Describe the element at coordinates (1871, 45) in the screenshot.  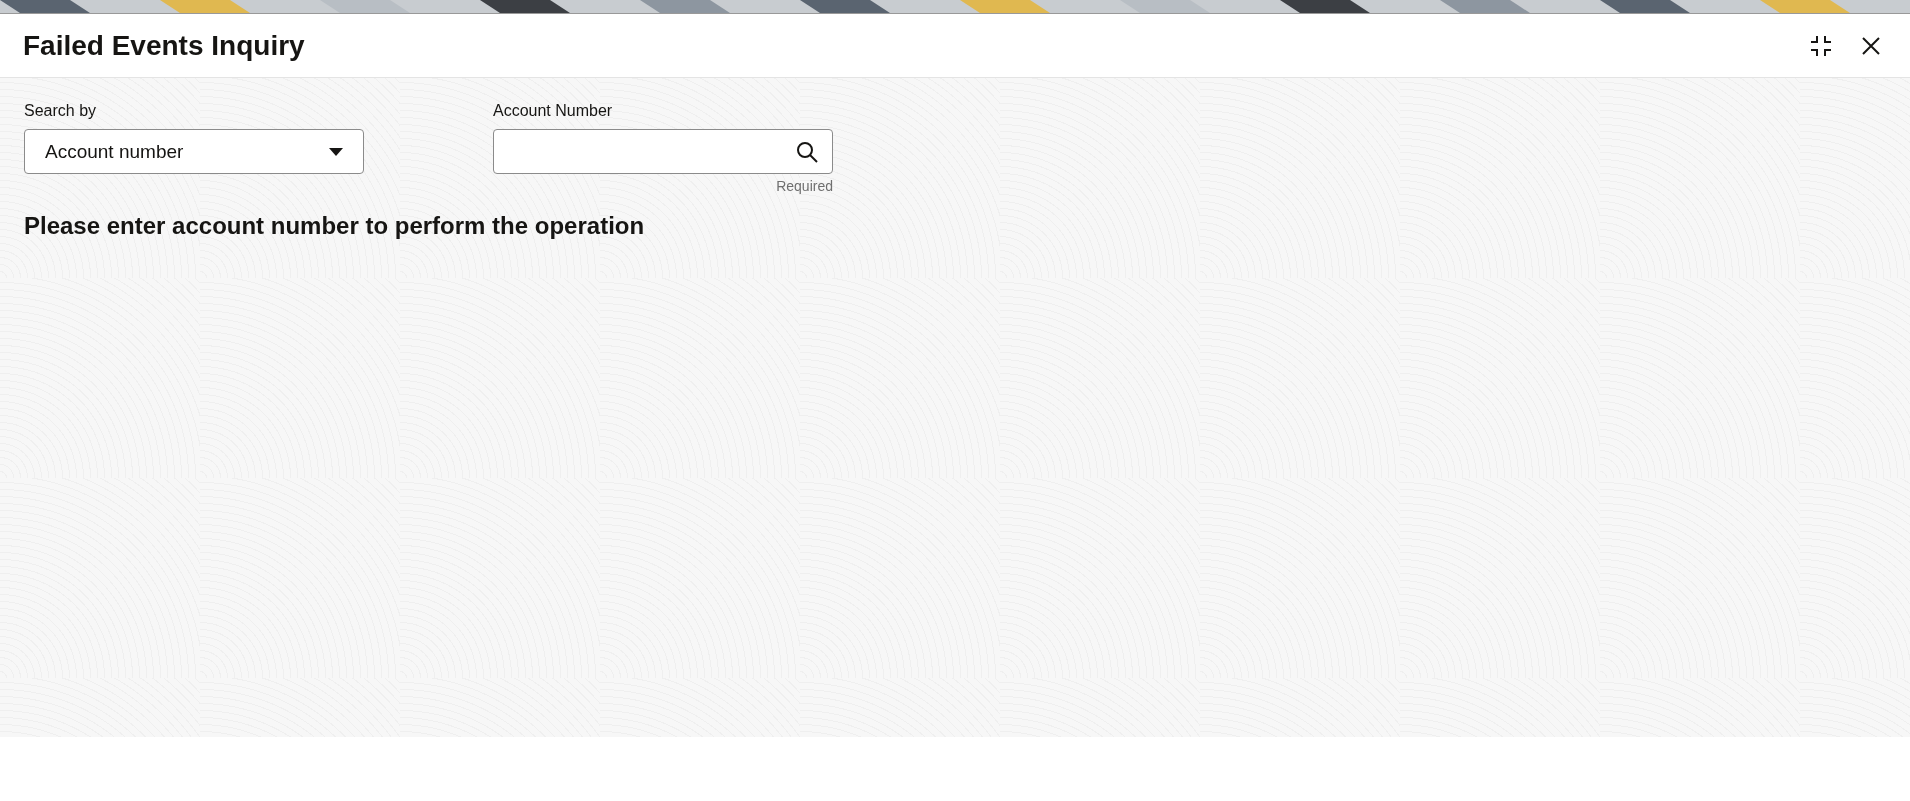
I see `close-icon` at that location.